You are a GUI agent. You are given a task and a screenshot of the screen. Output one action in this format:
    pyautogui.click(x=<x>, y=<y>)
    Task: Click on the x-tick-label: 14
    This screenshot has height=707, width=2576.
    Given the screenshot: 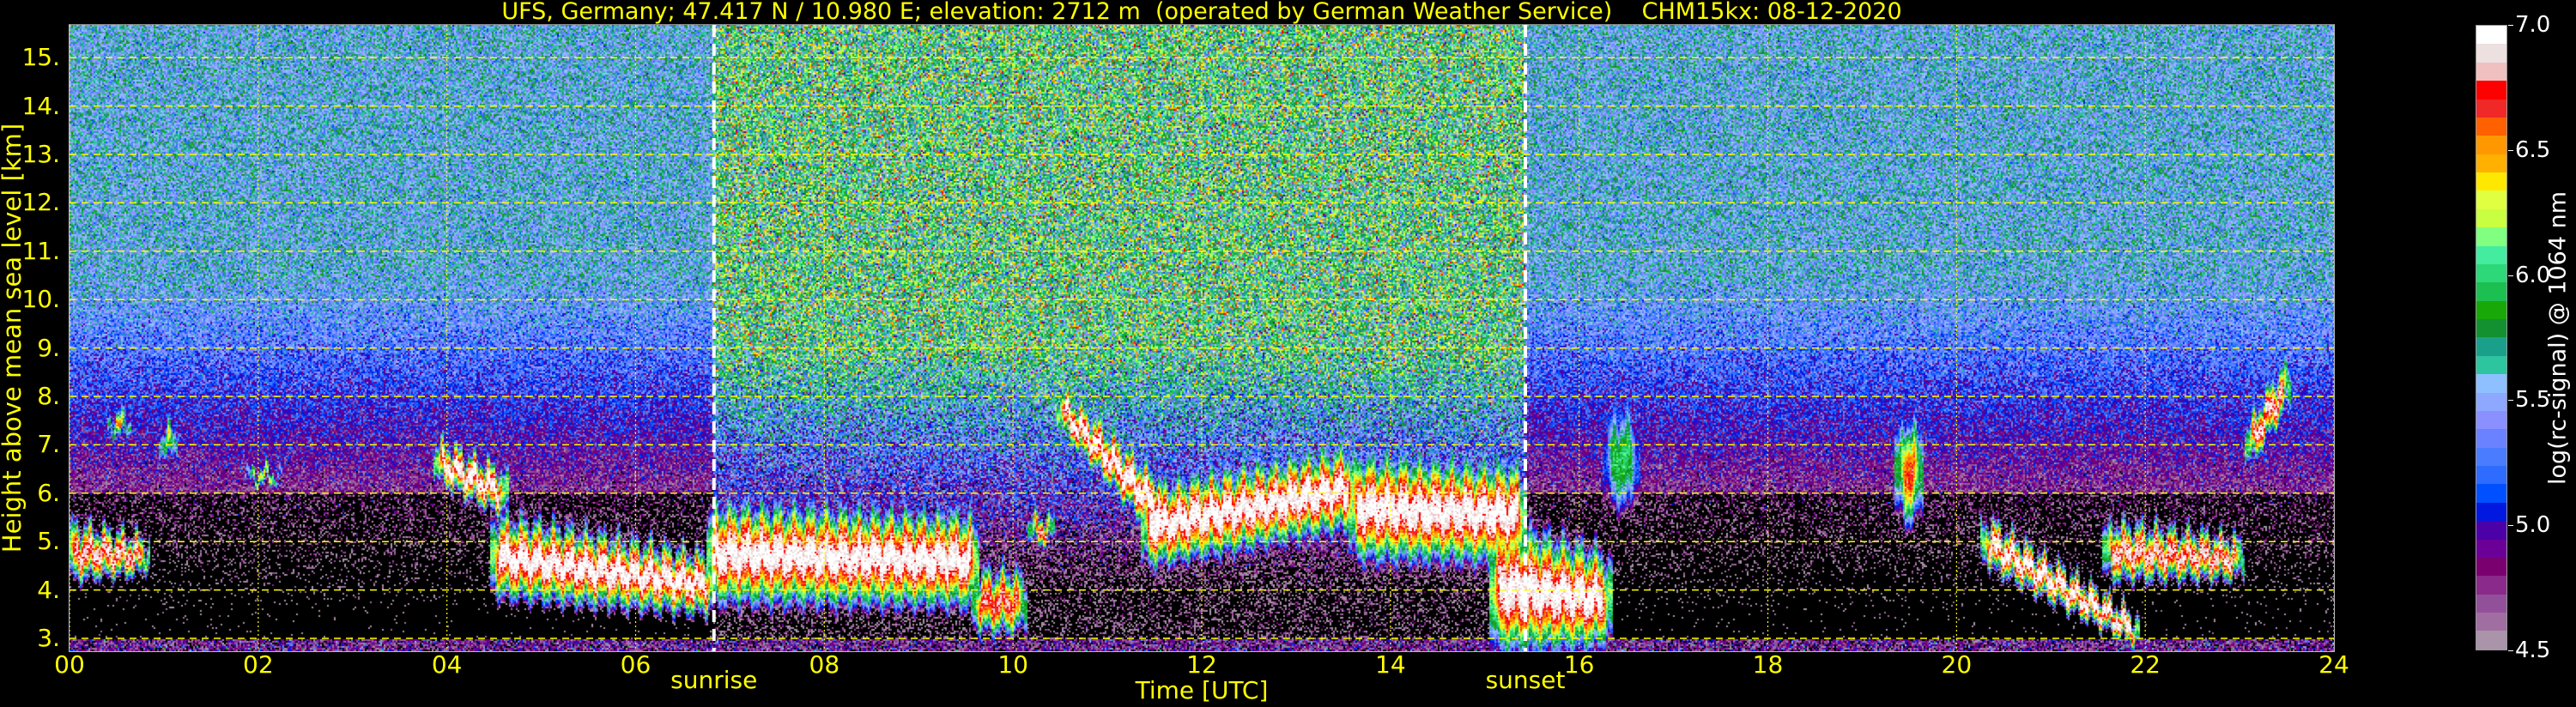 What is the action you would take?
    pyautogui.click(x=1390, y=664)
    